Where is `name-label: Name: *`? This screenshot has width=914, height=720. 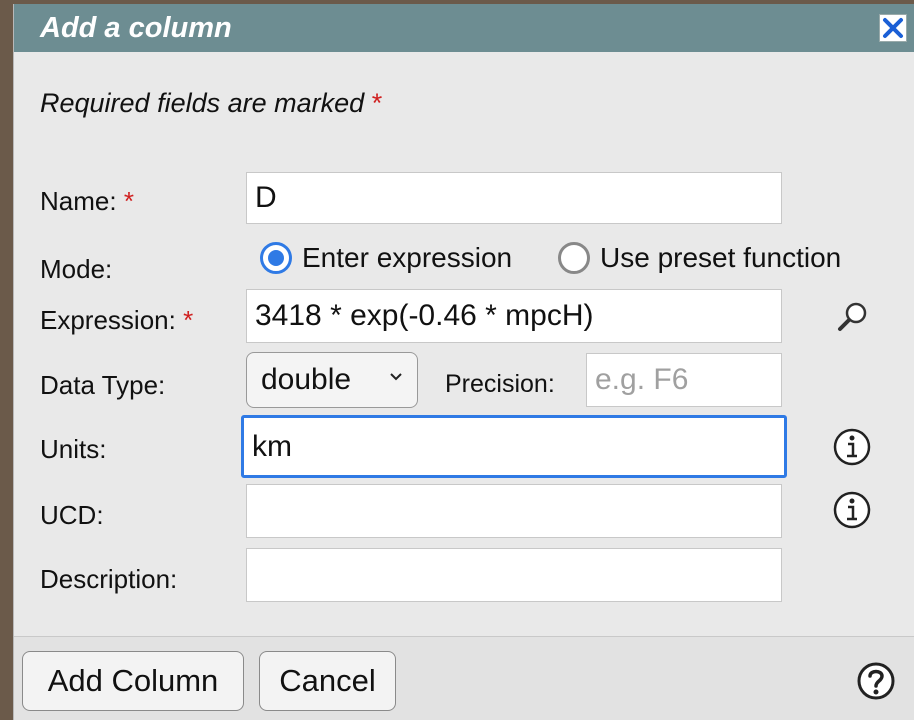 name-label: Name: * is located at coordinates (87, 201).